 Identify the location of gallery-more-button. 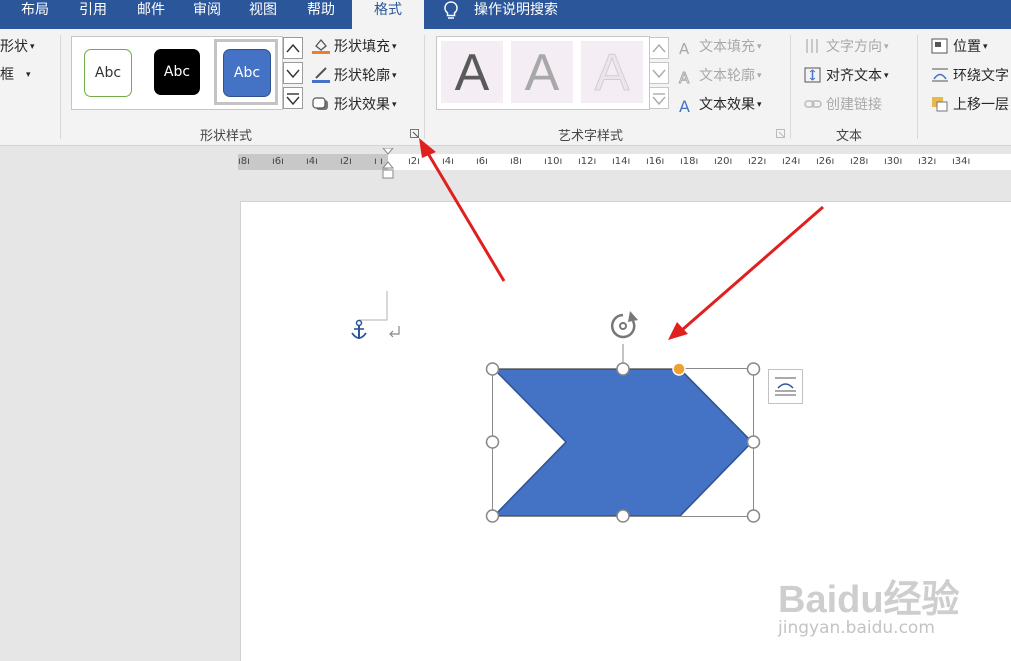
(293, 98).